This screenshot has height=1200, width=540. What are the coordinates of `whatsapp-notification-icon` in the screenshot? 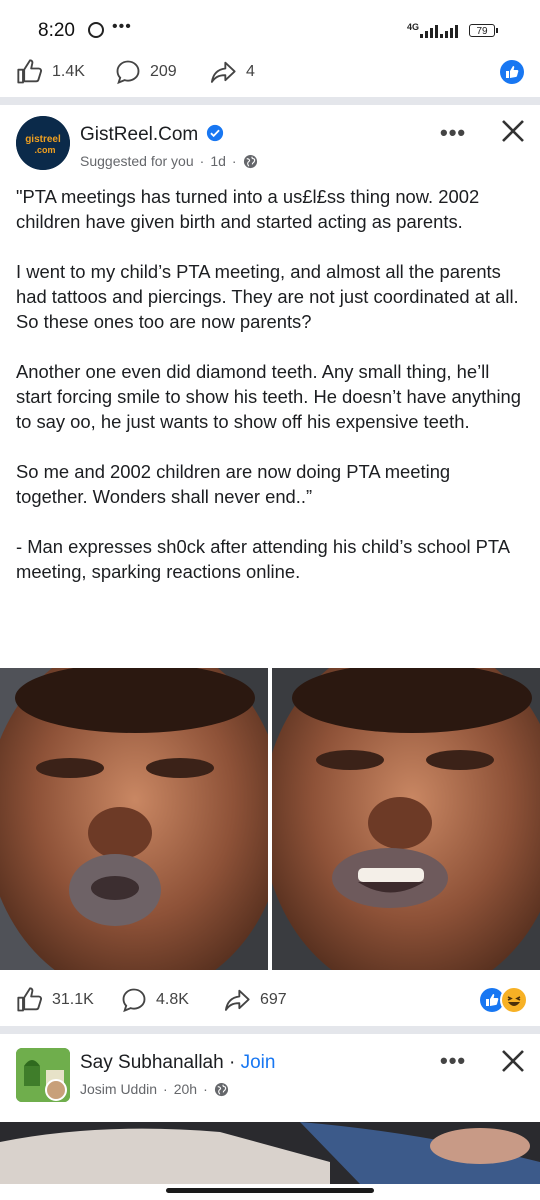 It's located at (96, 30).